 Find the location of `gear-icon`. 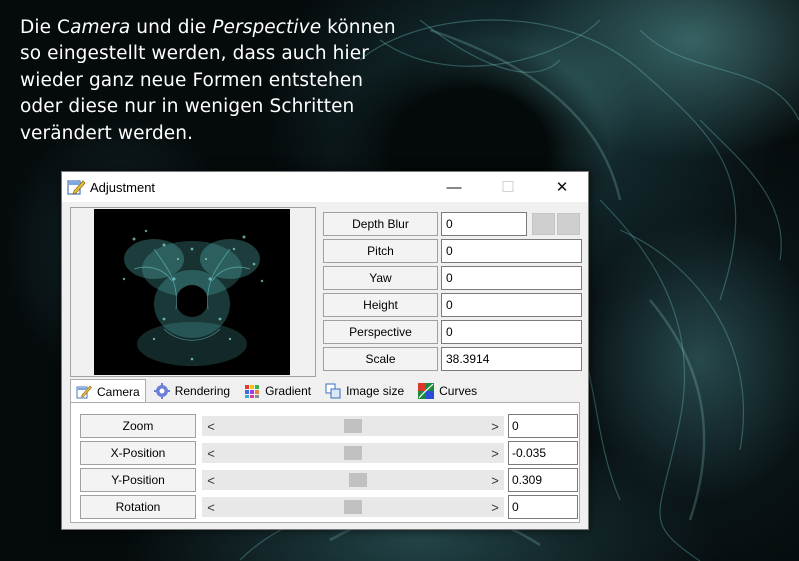

gear-icon is located at coordinates (161, 391).